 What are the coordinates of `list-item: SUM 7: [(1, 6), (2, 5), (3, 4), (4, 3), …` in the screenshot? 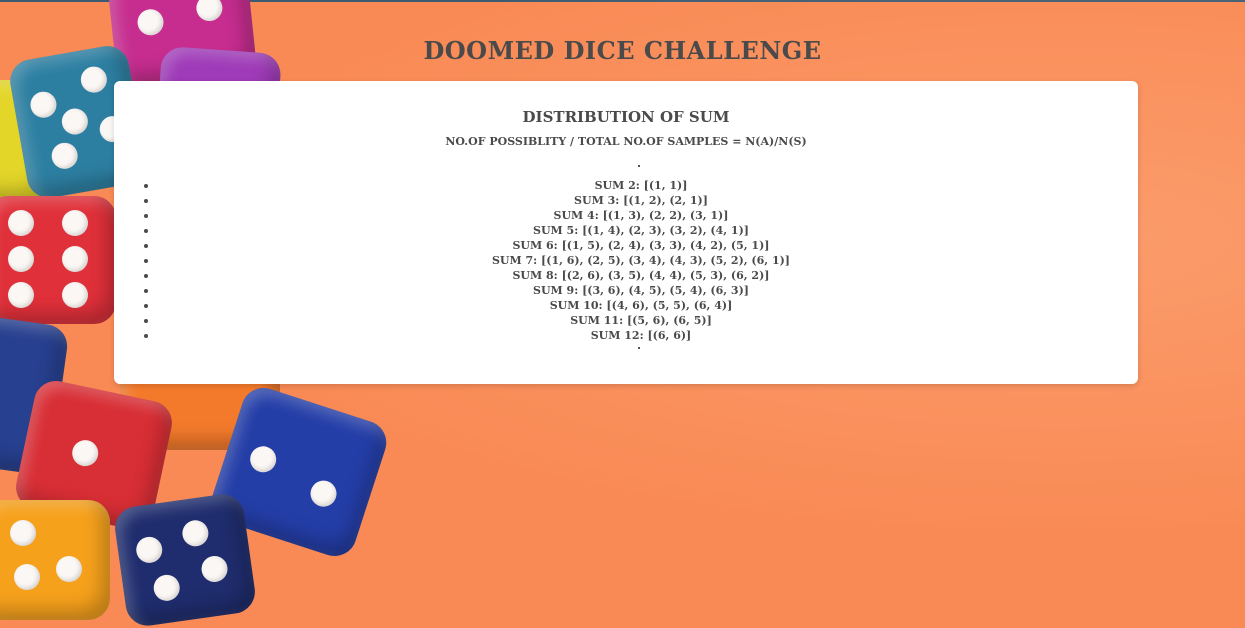 It's located at (641, 260).